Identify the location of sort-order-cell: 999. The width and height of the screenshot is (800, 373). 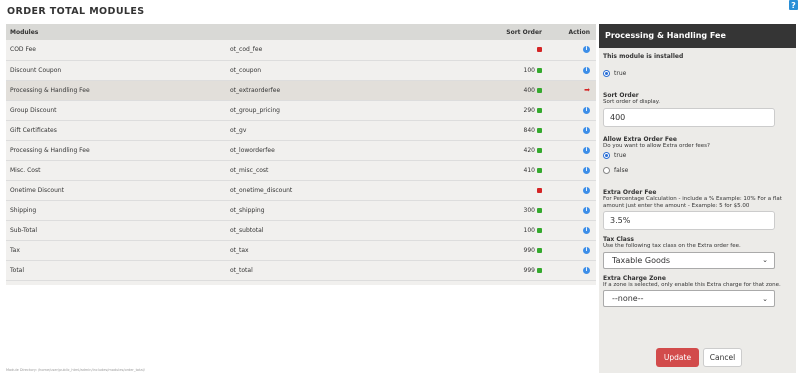
(506, 270).